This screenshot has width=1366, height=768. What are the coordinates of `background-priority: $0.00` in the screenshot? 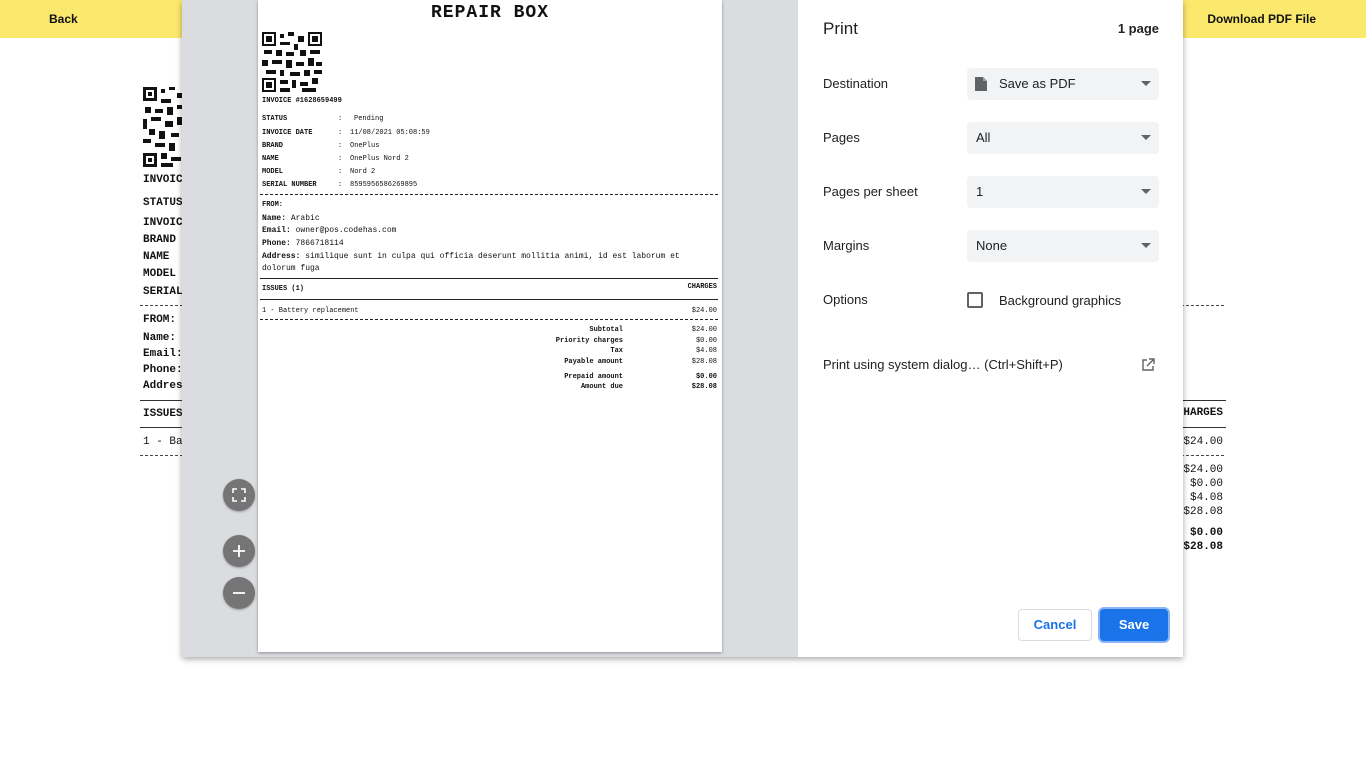 It's located at (1206, 484).